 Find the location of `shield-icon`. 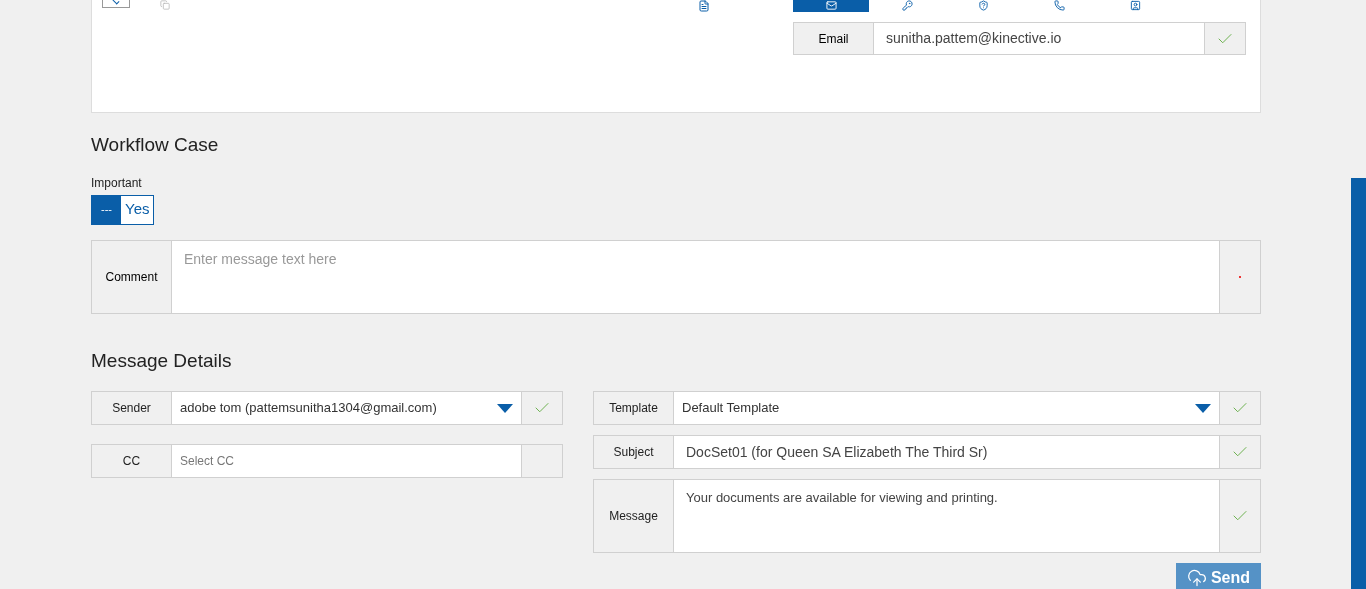

shield-icon is located at coordinates (983, 5).